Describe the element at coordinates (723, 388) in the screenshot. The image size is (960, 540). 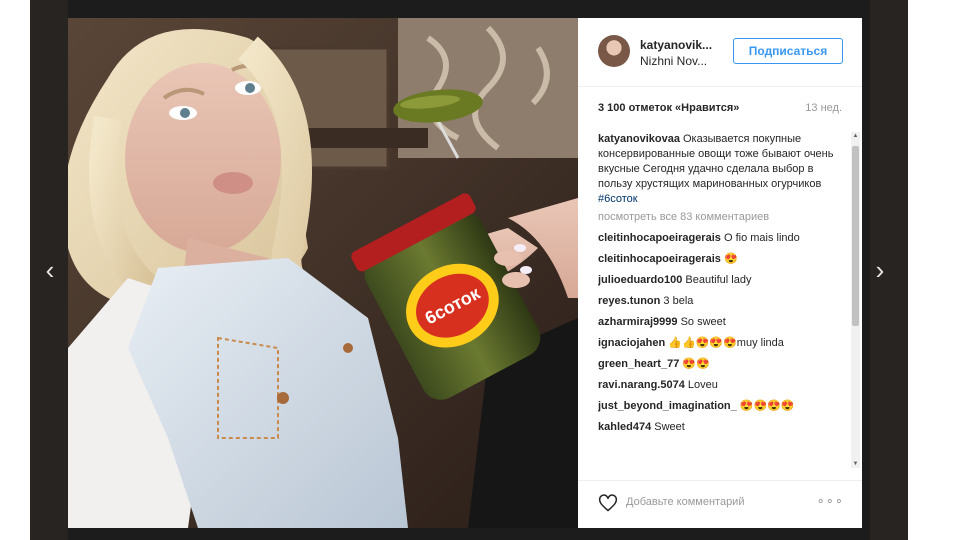
I see `comment-item: ravi.narang.5074 Loveu` at that location.